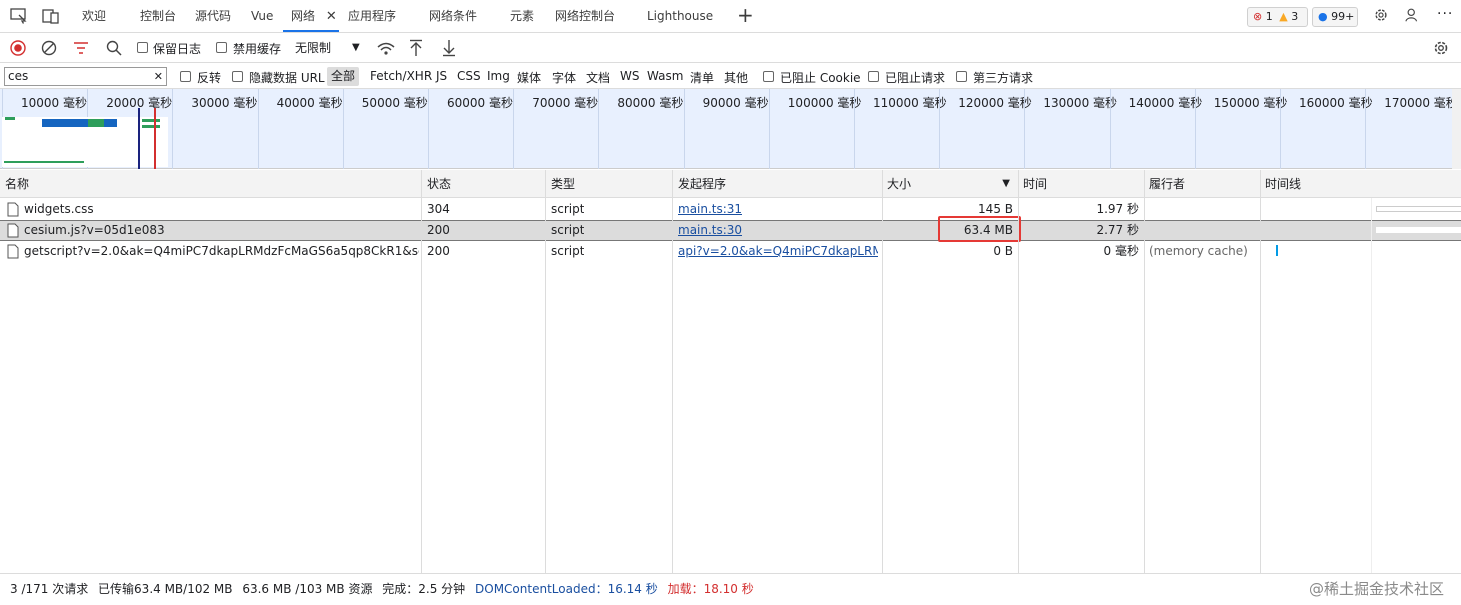 The width and height of the screenshot is (1461, 605). I want to click on hide-data-url-checkbox, so click(237, 76).